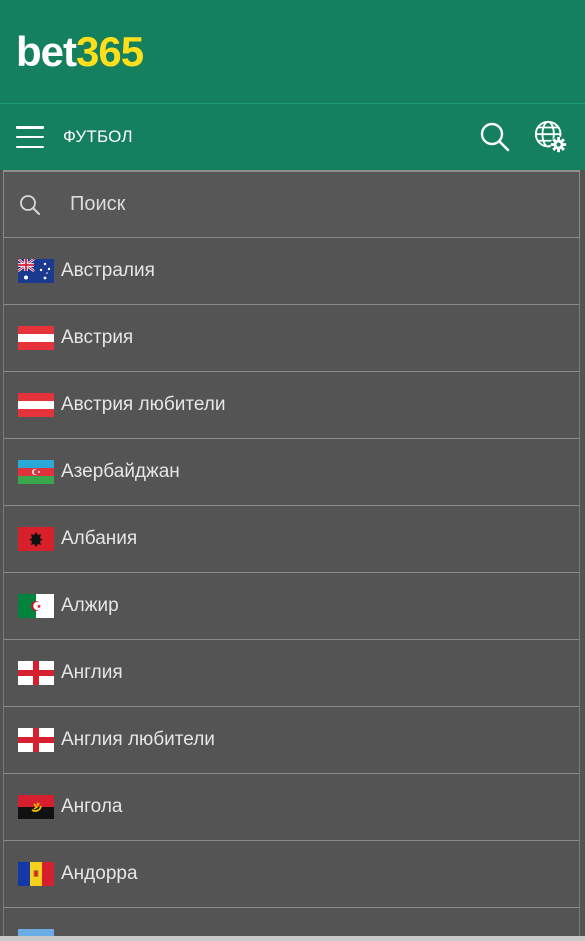 The image size is (585, 941). Describe the element at coordinates (36, 472) in the screenshot. I see `azerbaijan-flag-icon` at that location.